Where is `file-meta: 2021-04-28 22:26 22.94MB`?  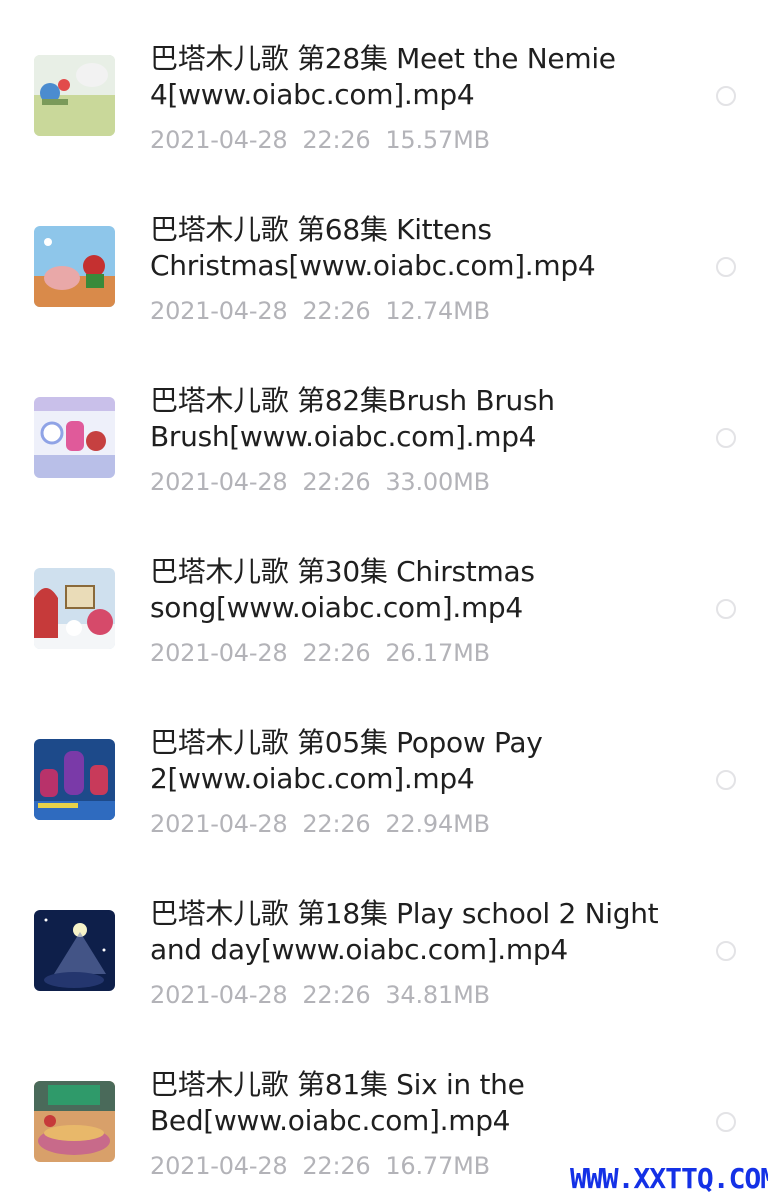 file-meta: 2021-04-28 22:26 22.94MB is located at coordinates (320, 824).